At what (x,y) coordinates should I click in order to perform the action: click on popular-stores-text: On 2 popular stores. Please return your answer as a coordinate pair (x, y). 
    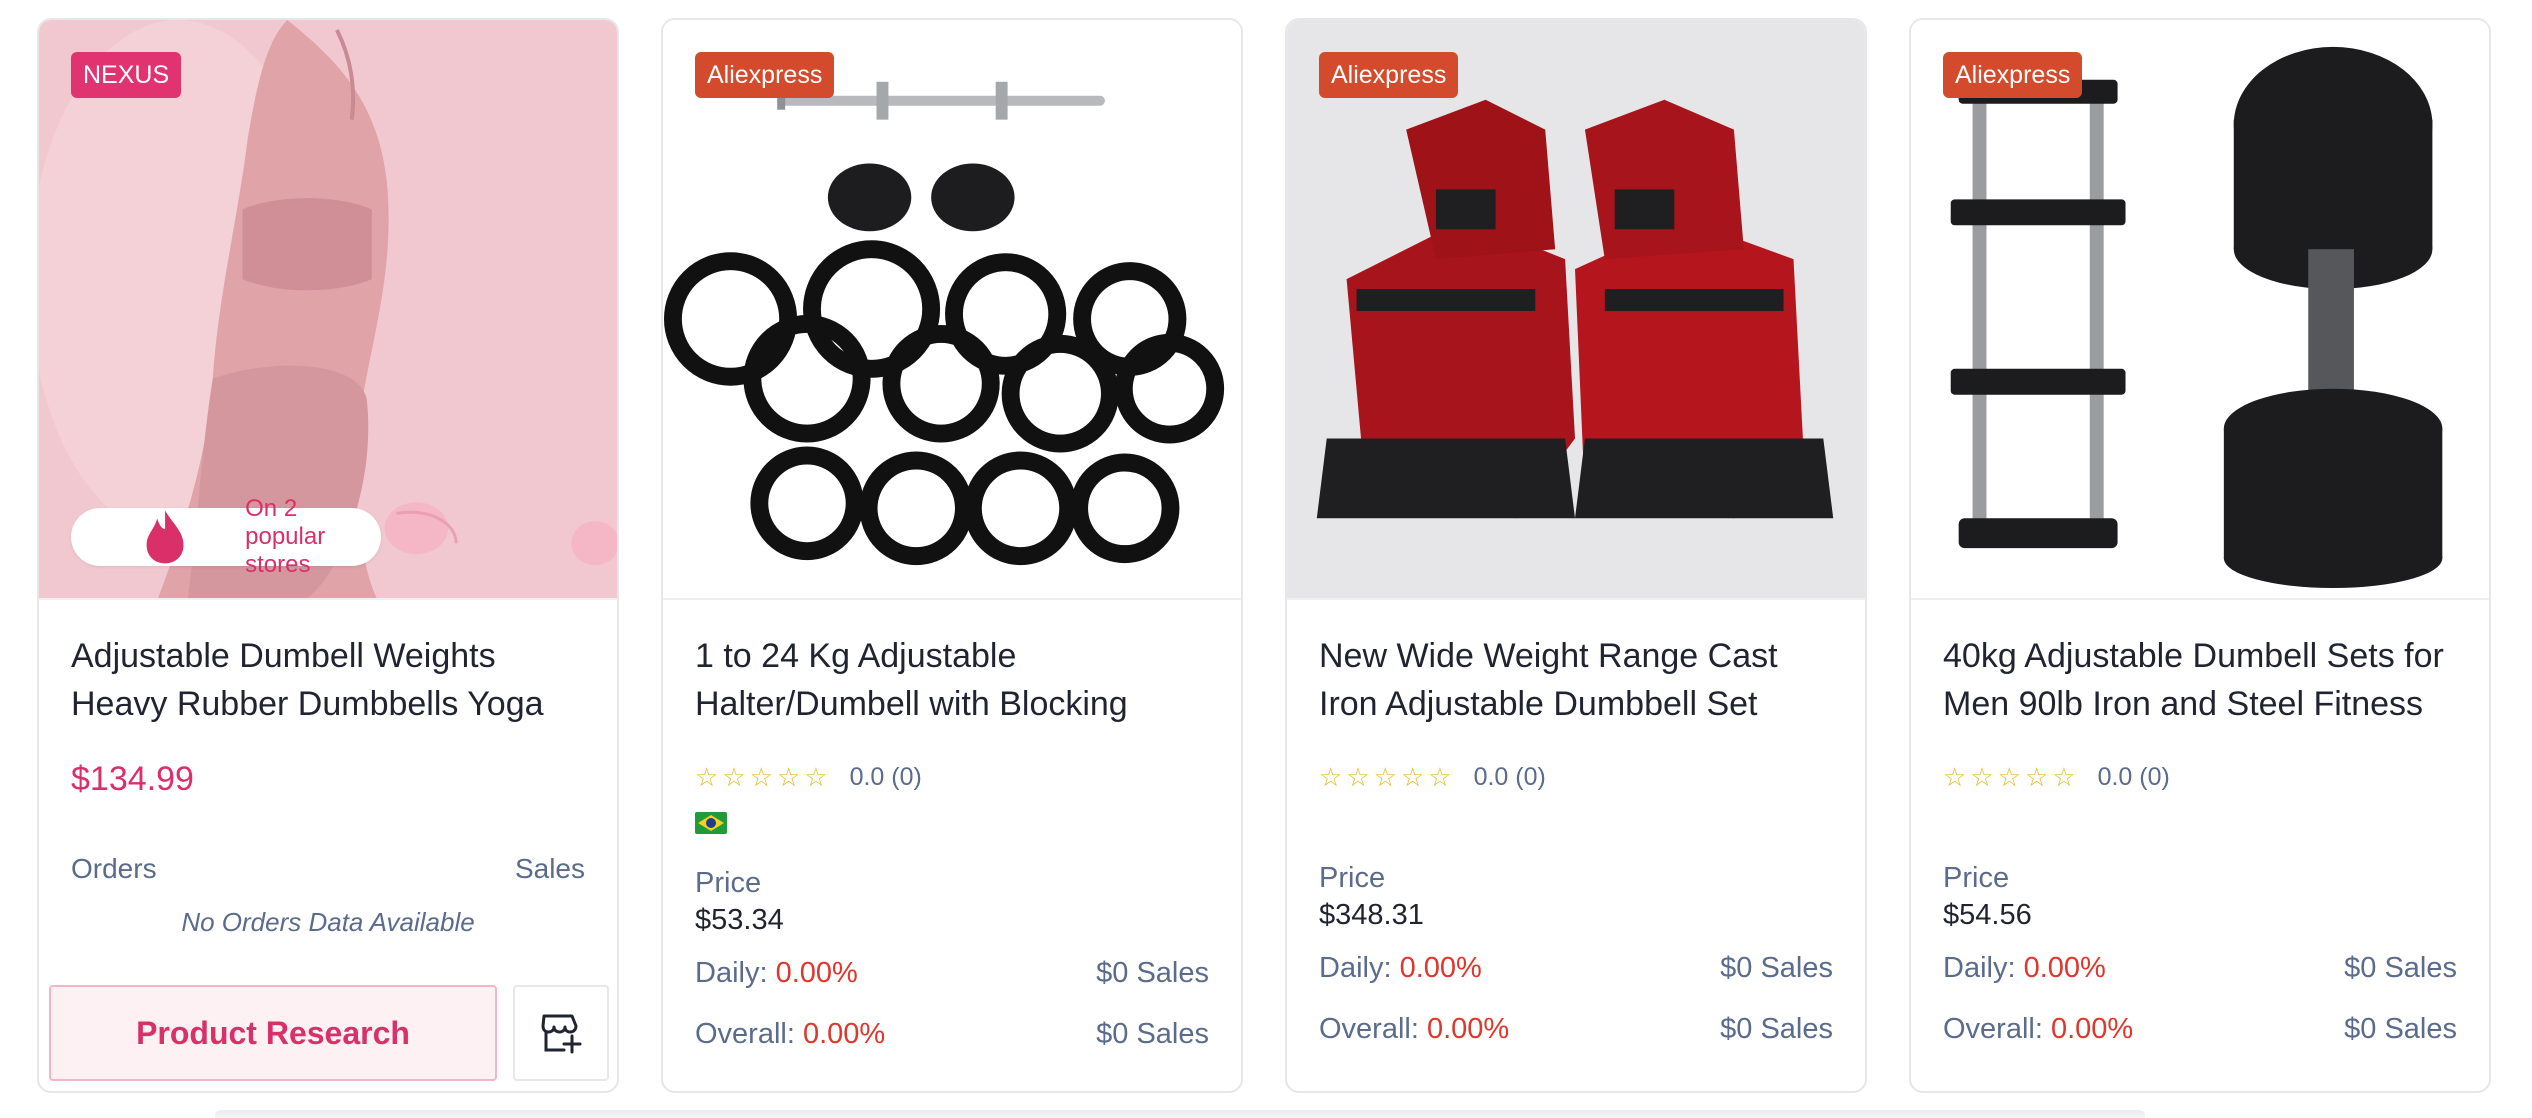
    Looking at the image, I should click on (285, 536).